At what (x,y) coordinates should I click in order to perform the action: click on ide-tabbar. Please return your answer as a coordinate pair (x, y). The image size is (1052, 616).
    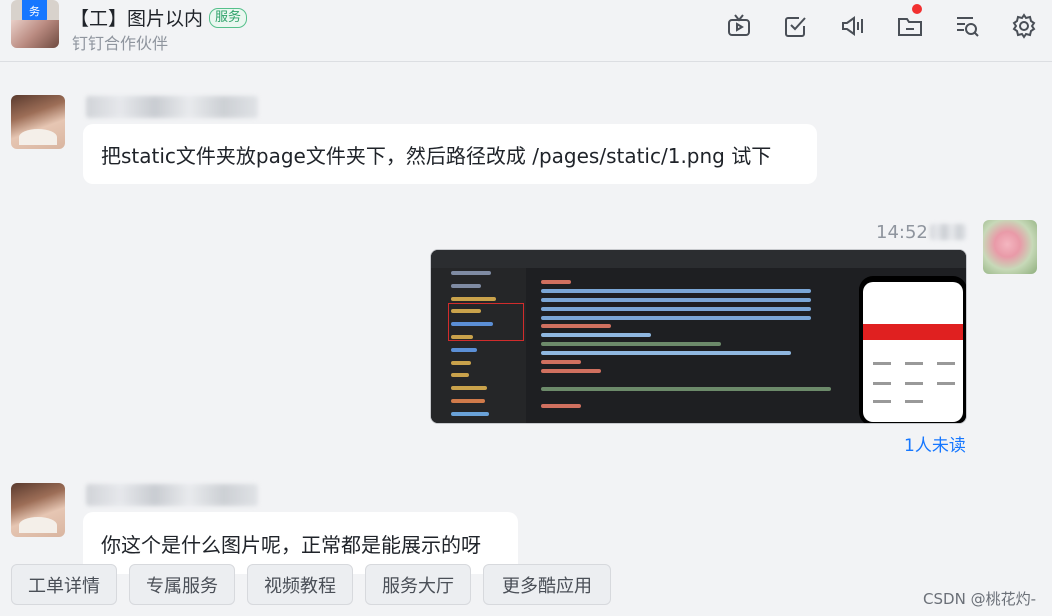
    Looking at the image, I should click on (698, 259).